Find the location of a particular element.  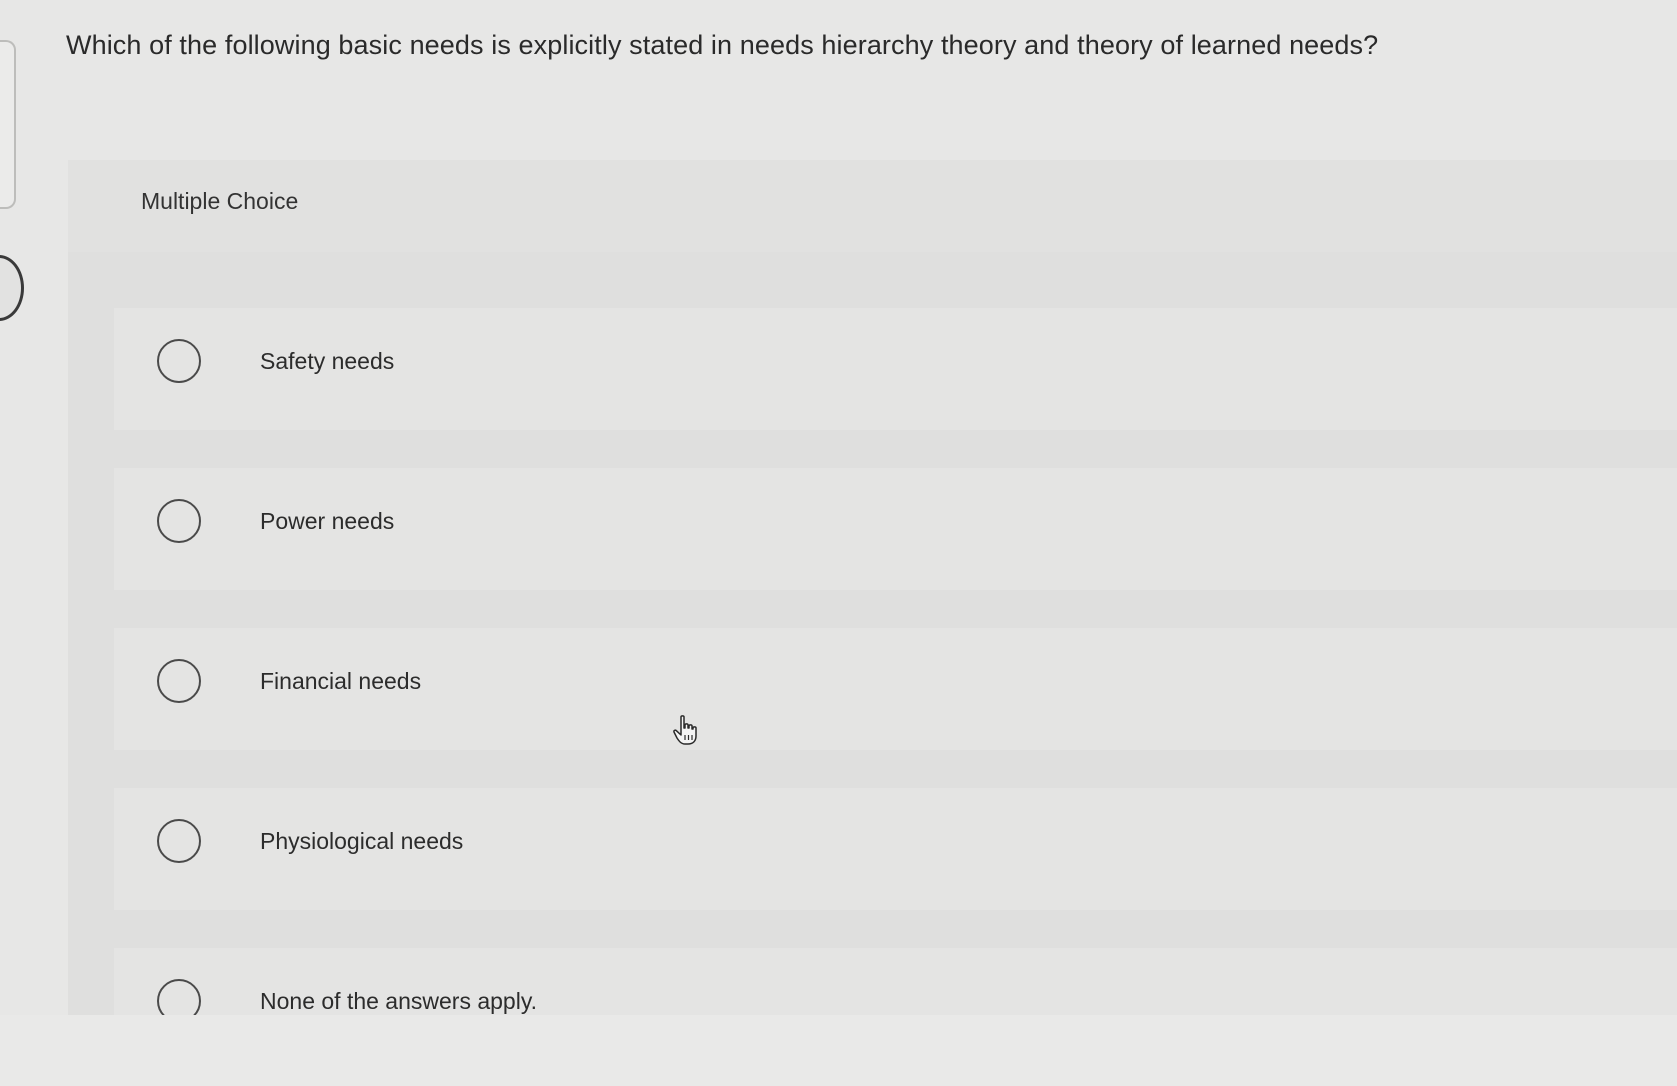

question-type-label: Multiple Choice is located at coordinates (220, 201).